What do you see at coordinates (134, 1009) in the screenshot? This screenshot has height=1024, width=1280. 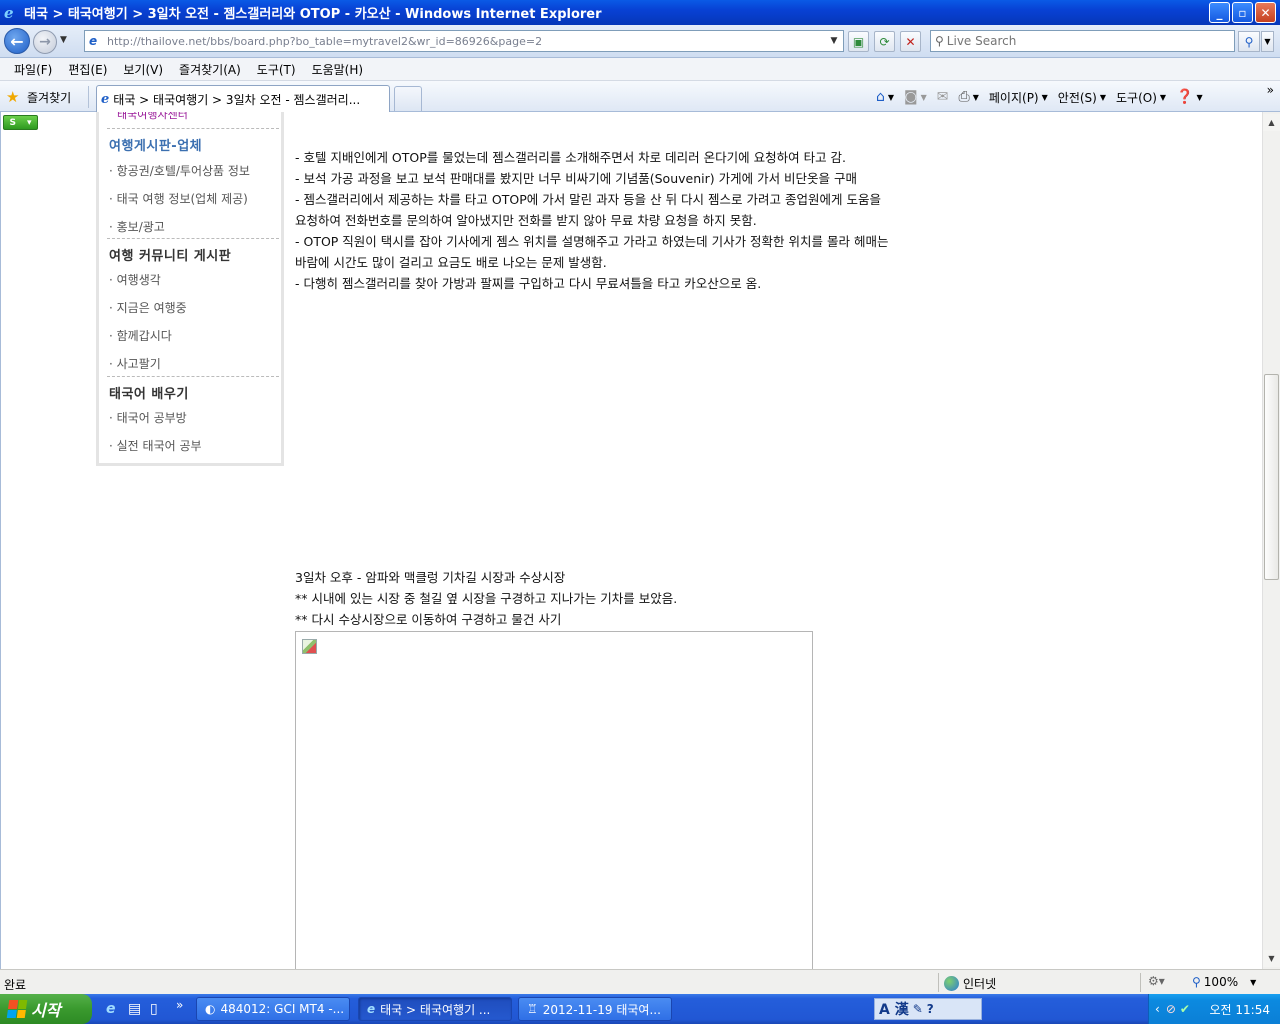 I see `quicklaunch-folder-icon: ▤` at bounding box center [134, 1009].